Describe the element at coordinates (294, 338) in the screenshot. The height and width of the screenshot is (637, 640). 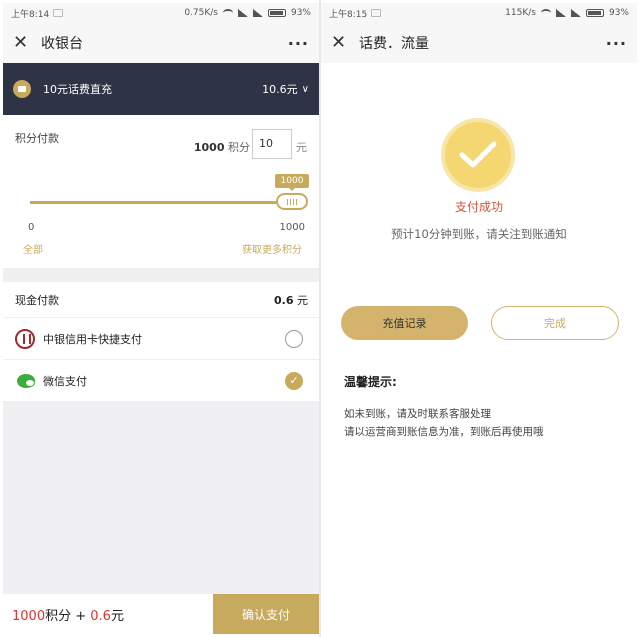
I see `radio-unselected` at that location.